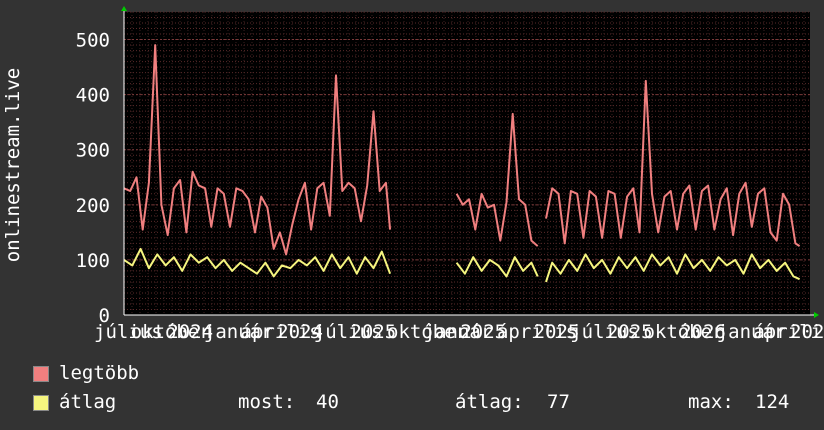  What do you see at coordinates (267, 402) in the screenshot?
I see `stat-most-label: most:` at bounding box center [267, 402].